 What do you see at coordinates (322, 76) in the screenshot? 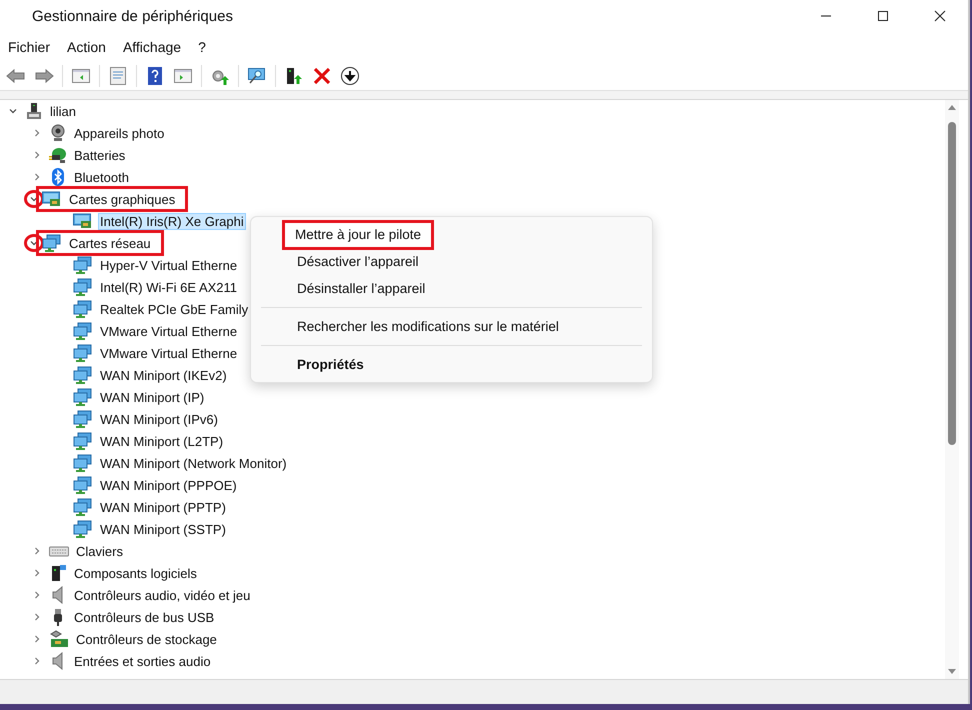
I see `delete-icon` at bounding box center [322, 76].